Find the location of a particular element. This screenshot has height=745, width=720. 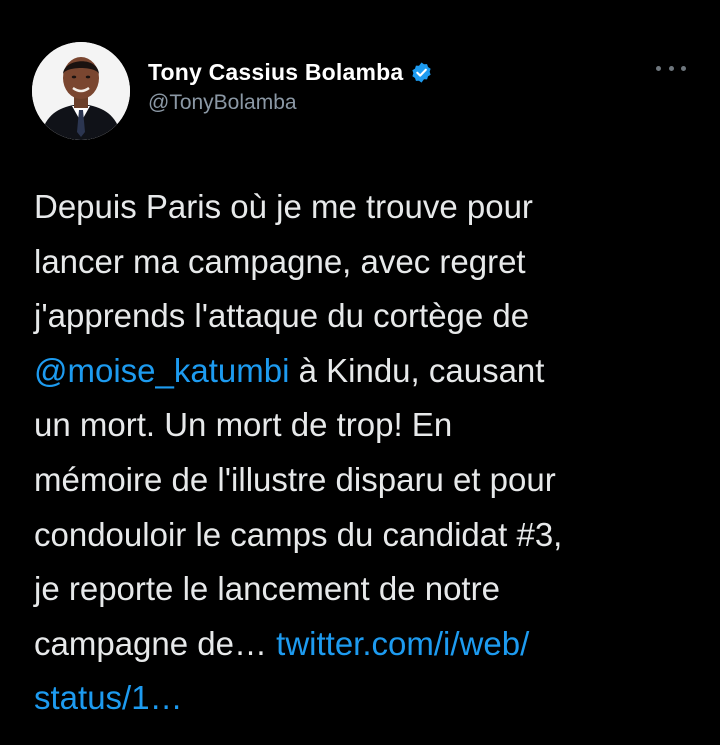

author-handle: @TonyBolamba is located at coordinates (222, 103).